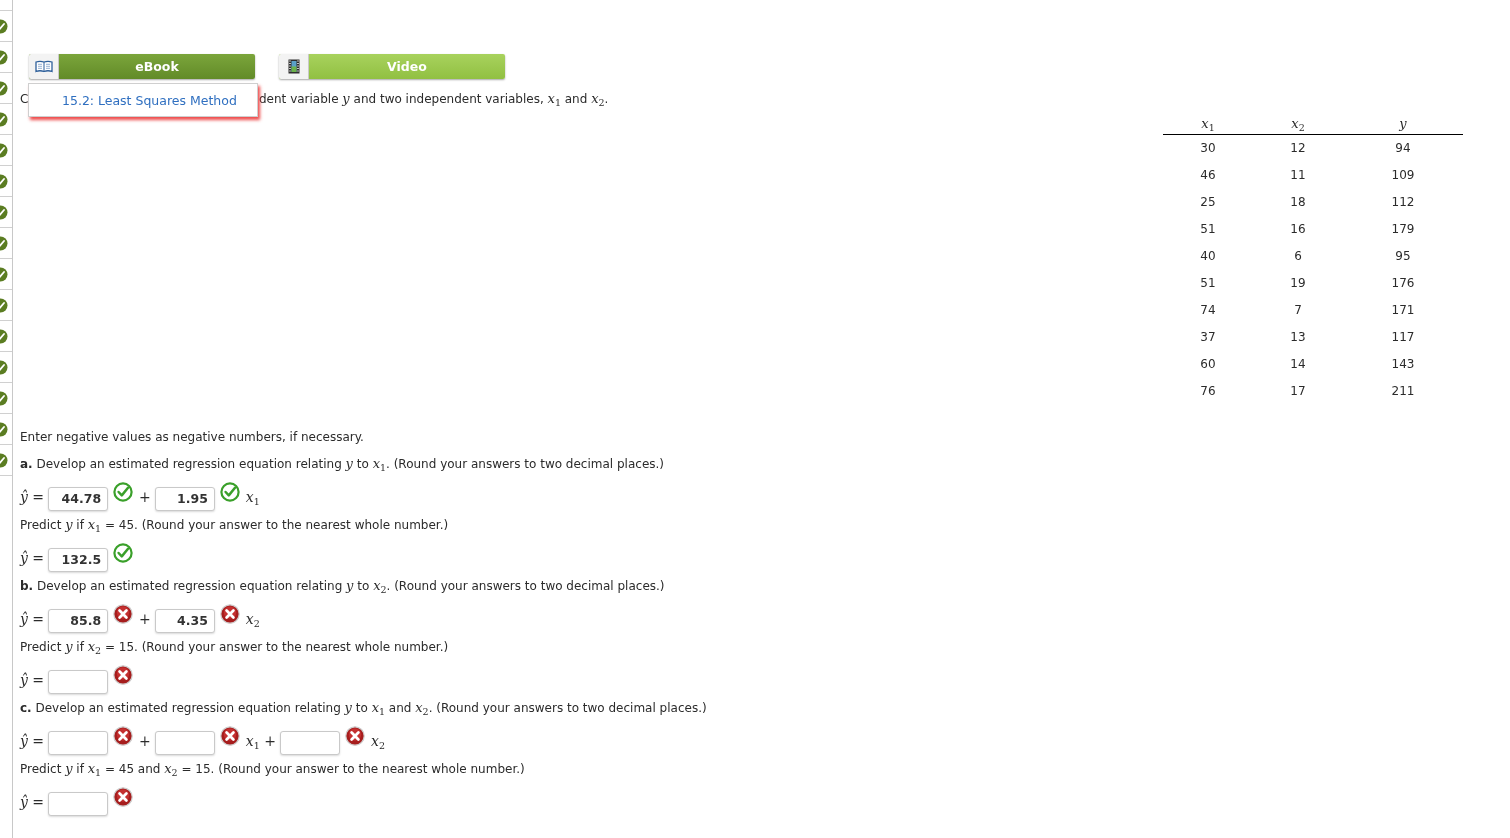 The width and height of the screenshot is (1510, 838). Describe the element at coordinates (342, 586) in the screenshot. I see `question-text: b. Develop an estimated regression equation relating y to x$_{2}$. (Round your answers to two decimal places.)` at that location.